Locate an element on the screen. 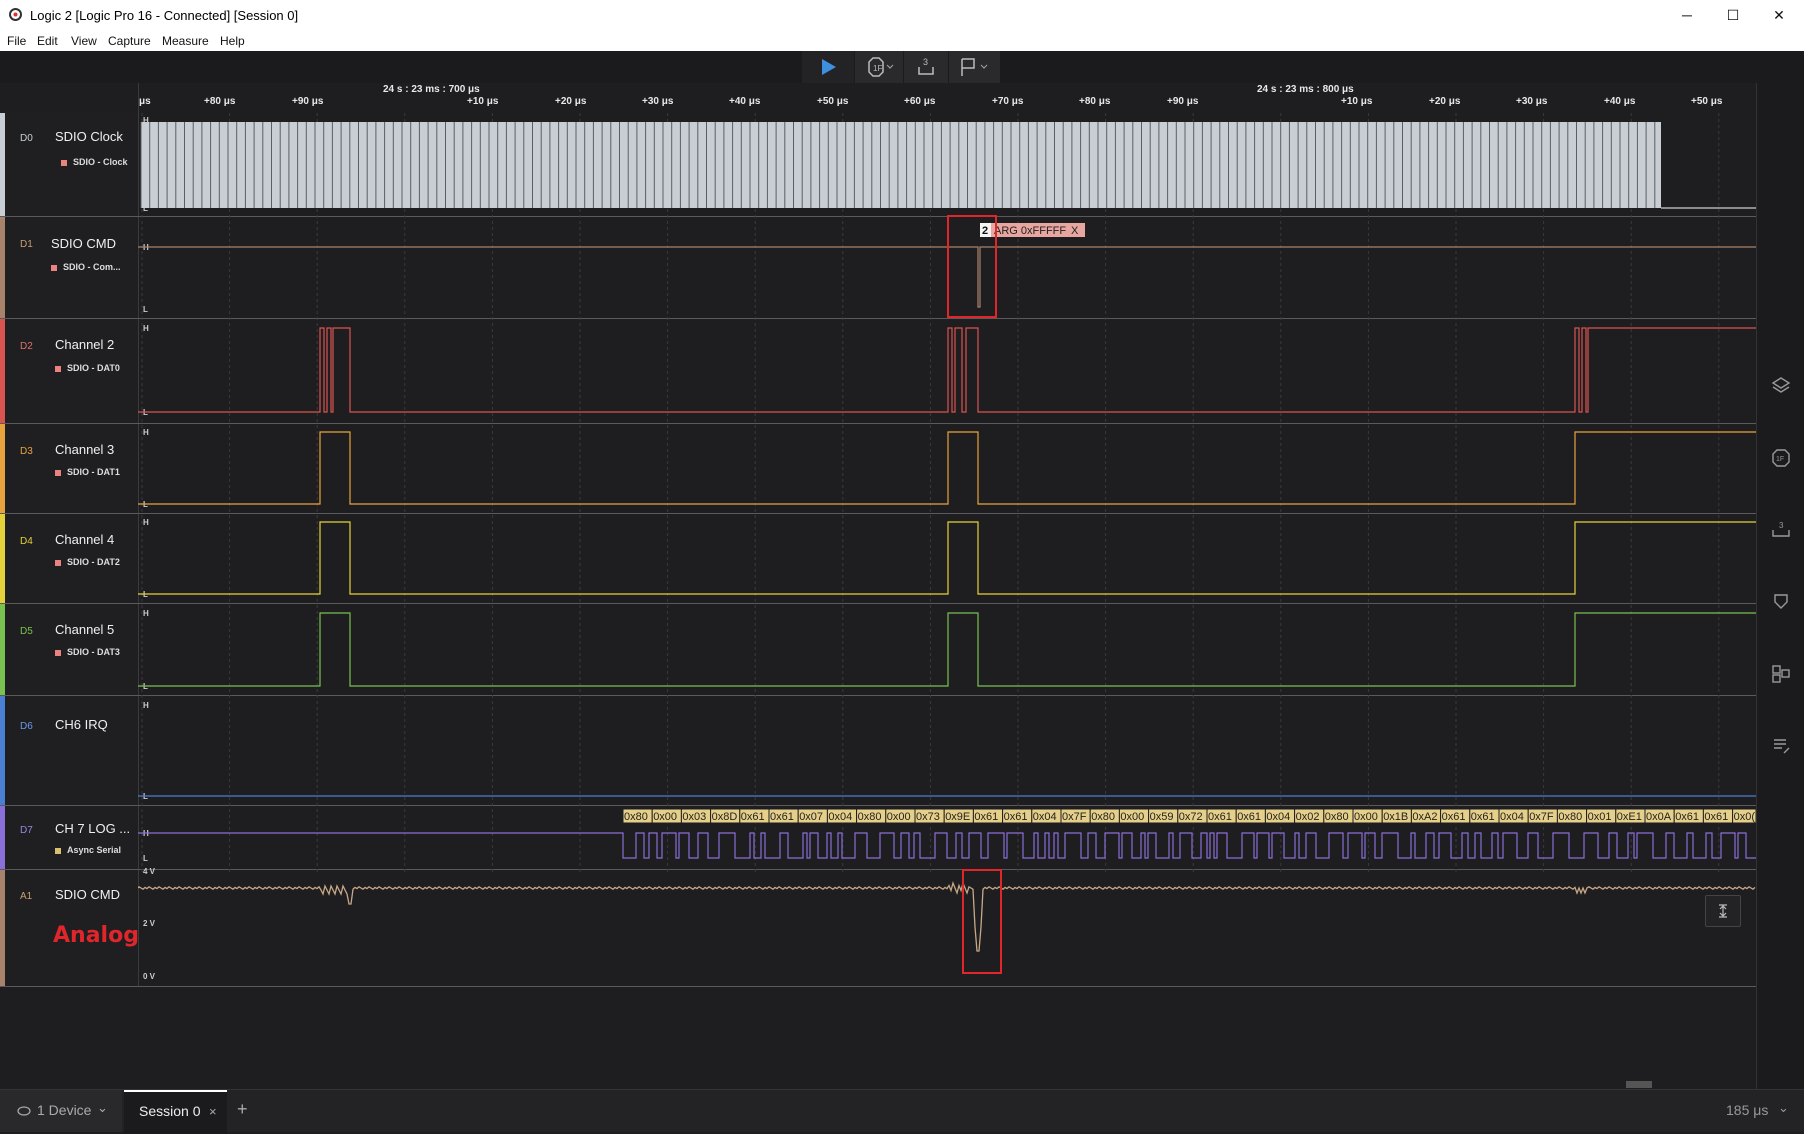  channel-label-area: D5 Channel 5 SDIO - DAT3 is located at coordinates (72, 649).